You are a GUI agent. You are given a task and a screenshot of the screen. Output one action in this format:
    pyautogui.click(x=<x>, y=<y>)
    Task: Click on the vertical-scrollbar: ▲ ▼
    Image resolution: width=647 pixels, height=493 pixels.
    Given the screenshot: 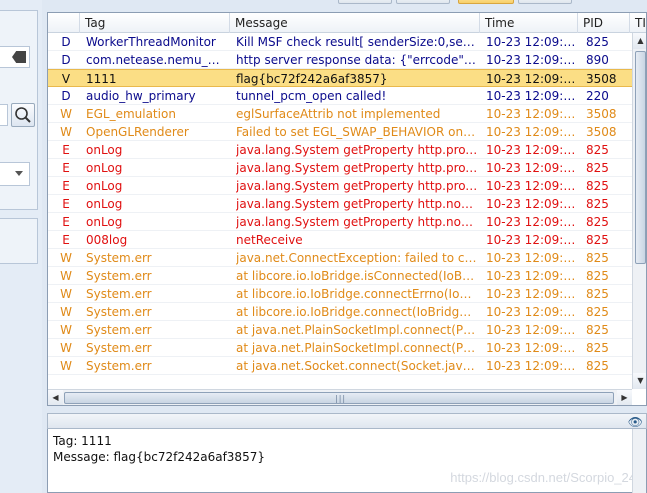 What is the action you would take?
    pyautogui.click(x=639, y=211)
    